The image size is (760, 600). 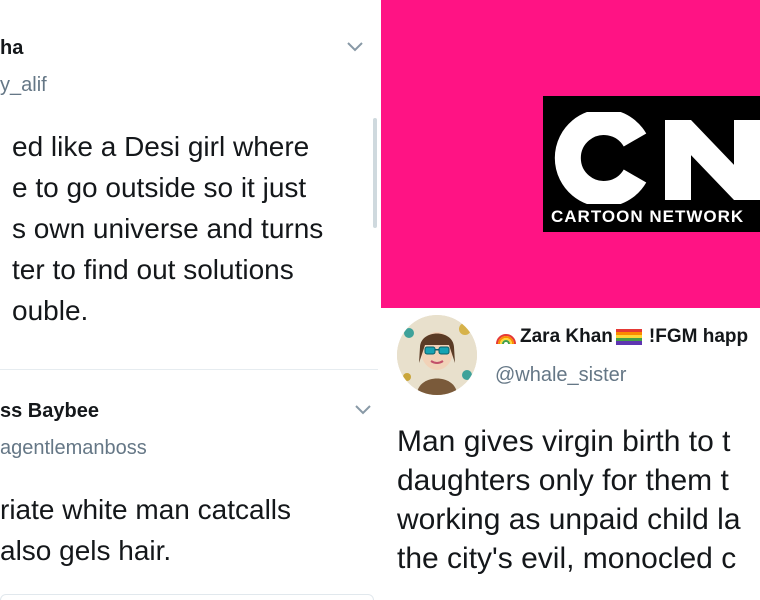 I want to click on tweet-text-line: e to go outside so it just, so click(x=159, y=187).